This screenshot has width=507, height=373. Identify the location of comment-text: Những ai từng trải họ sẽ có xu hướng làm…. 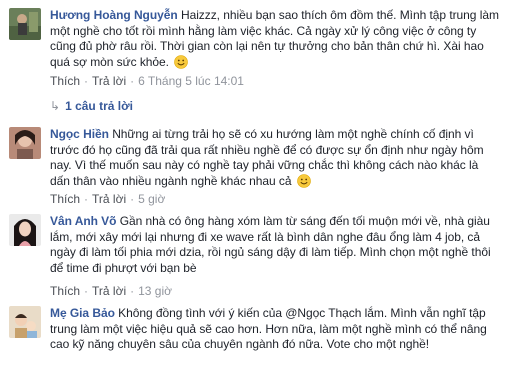
(267, 157).